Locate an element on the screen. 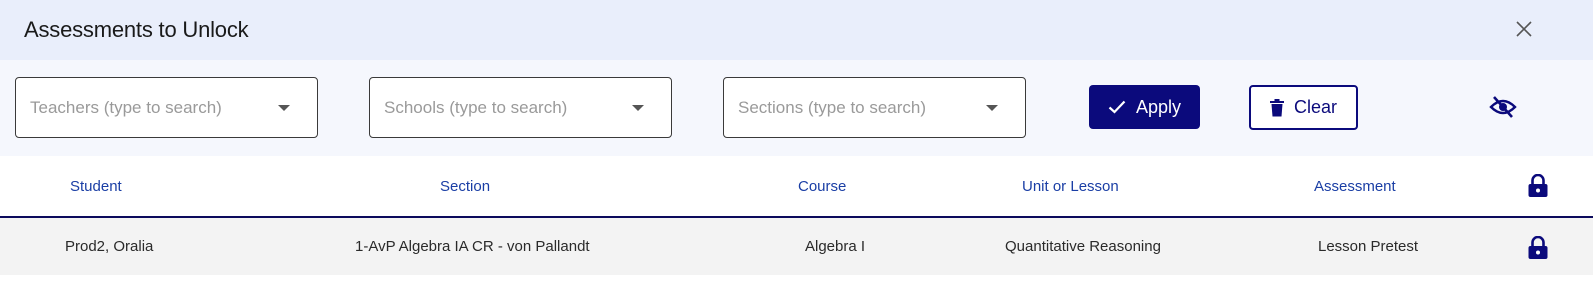 Image resolution: width=1593 pixels, height=286 pixels. teachers-dropdown is located at coordinates (166, 107).